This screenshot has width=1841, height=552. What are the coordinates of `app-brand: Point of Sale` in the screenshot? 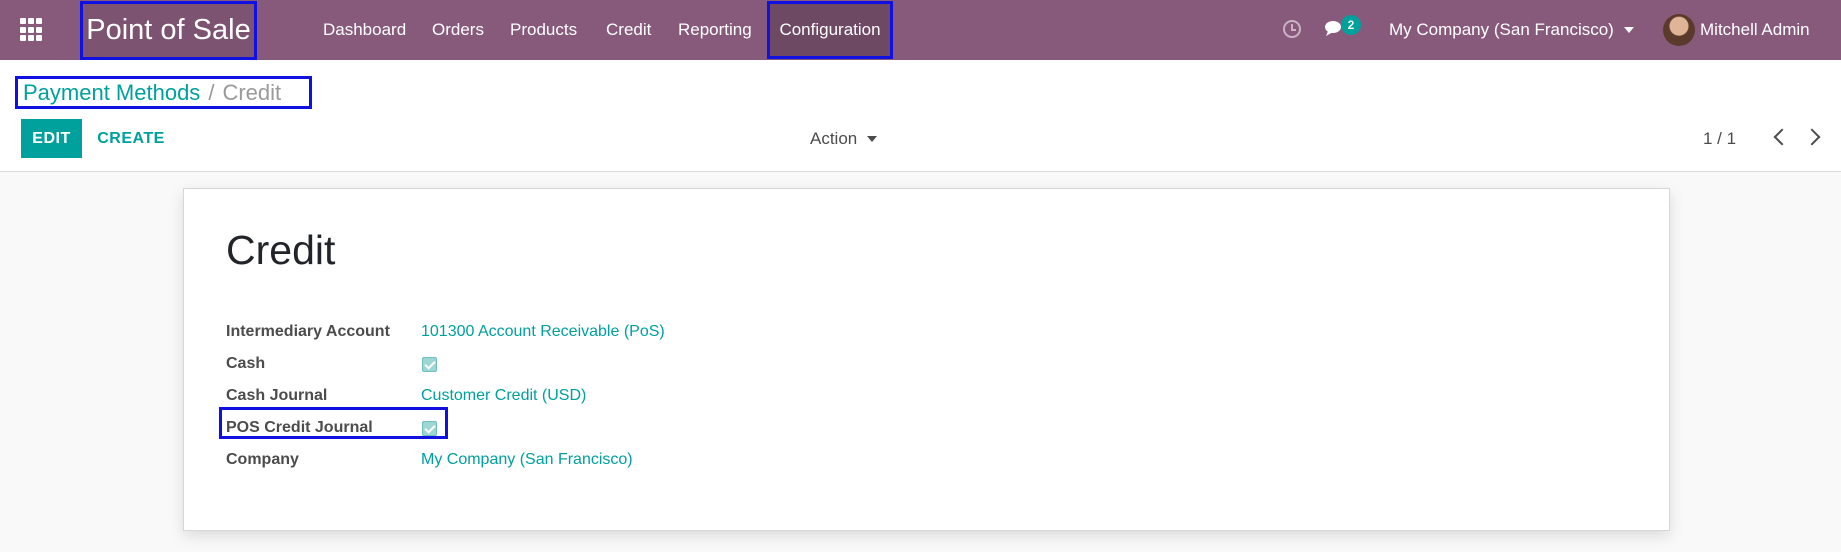 It's located at (168, 30).